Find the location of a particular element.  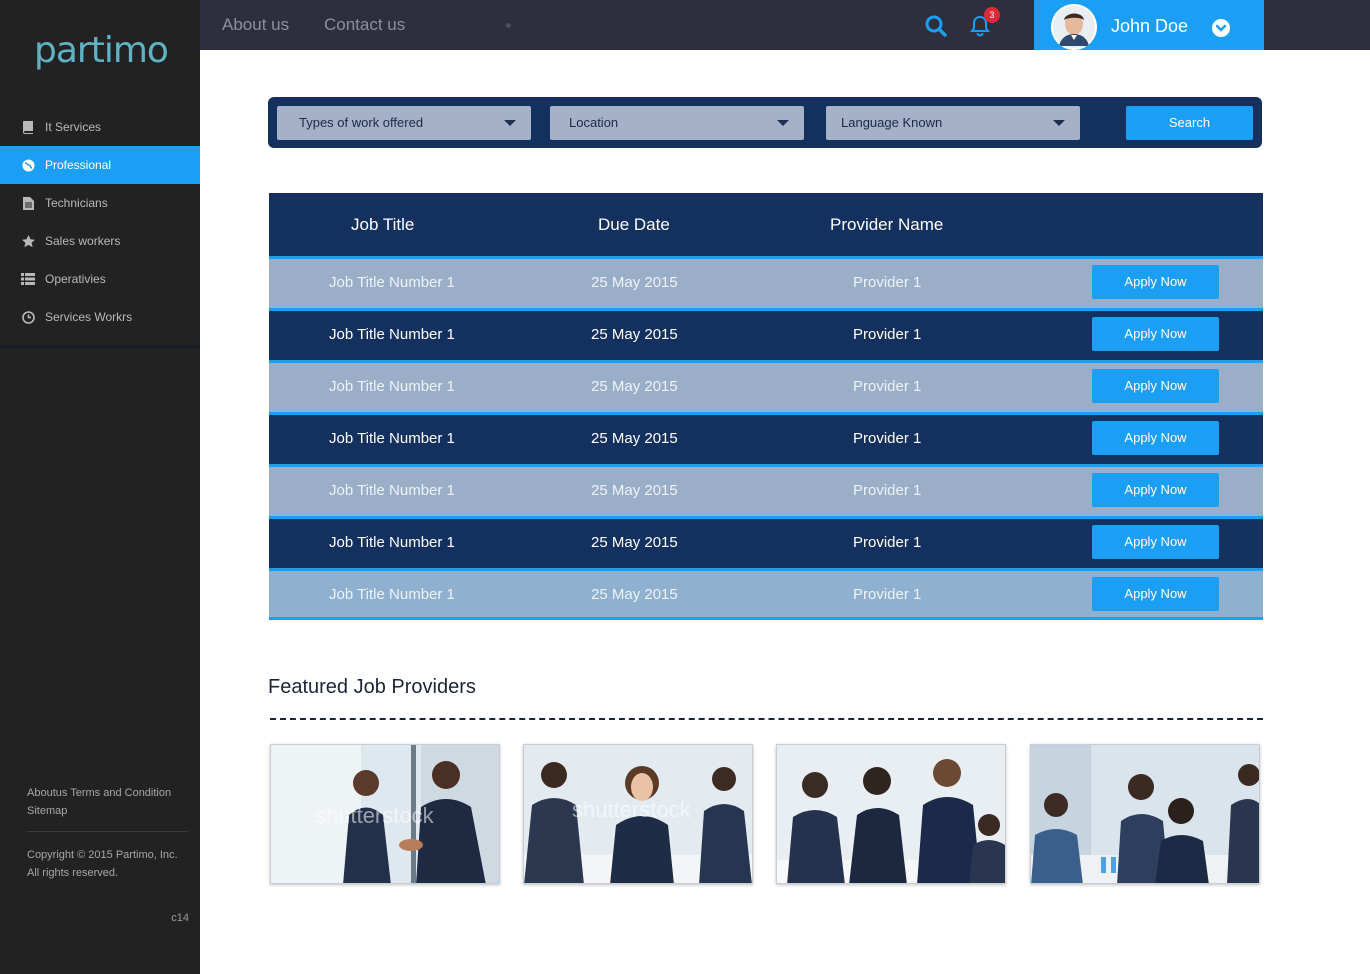

sidebar-item-label: Sales workers is located at coordinates (83, 241).